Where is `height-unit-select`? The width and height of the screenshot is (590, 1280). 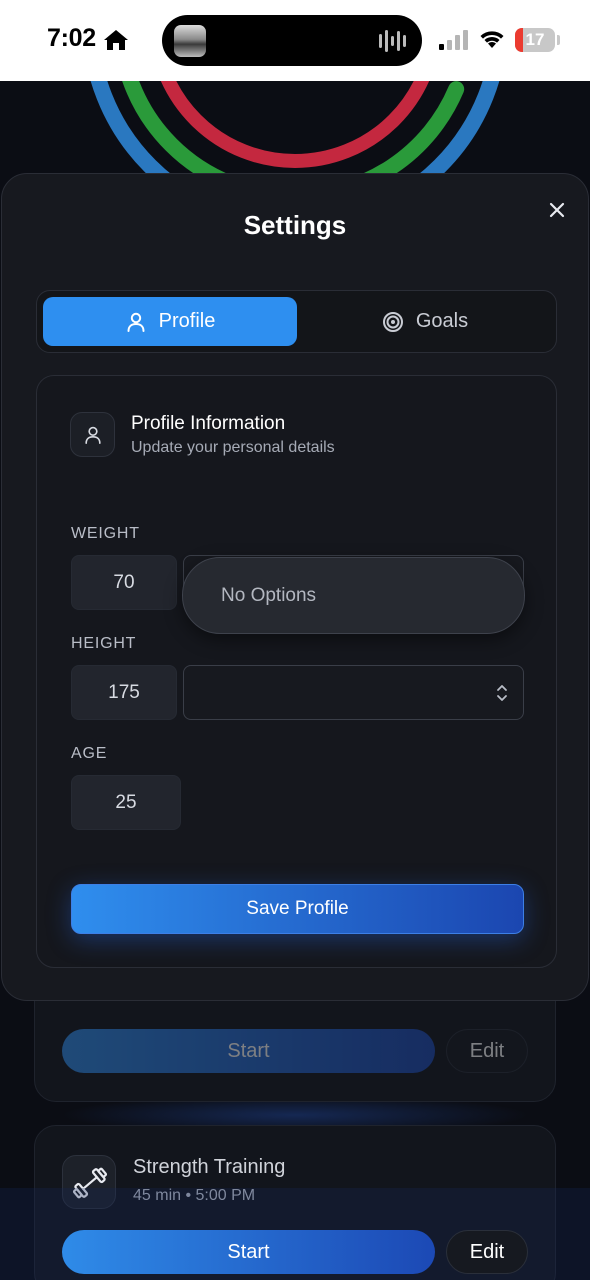 height-unit-select is located at coordinates (353, 692).